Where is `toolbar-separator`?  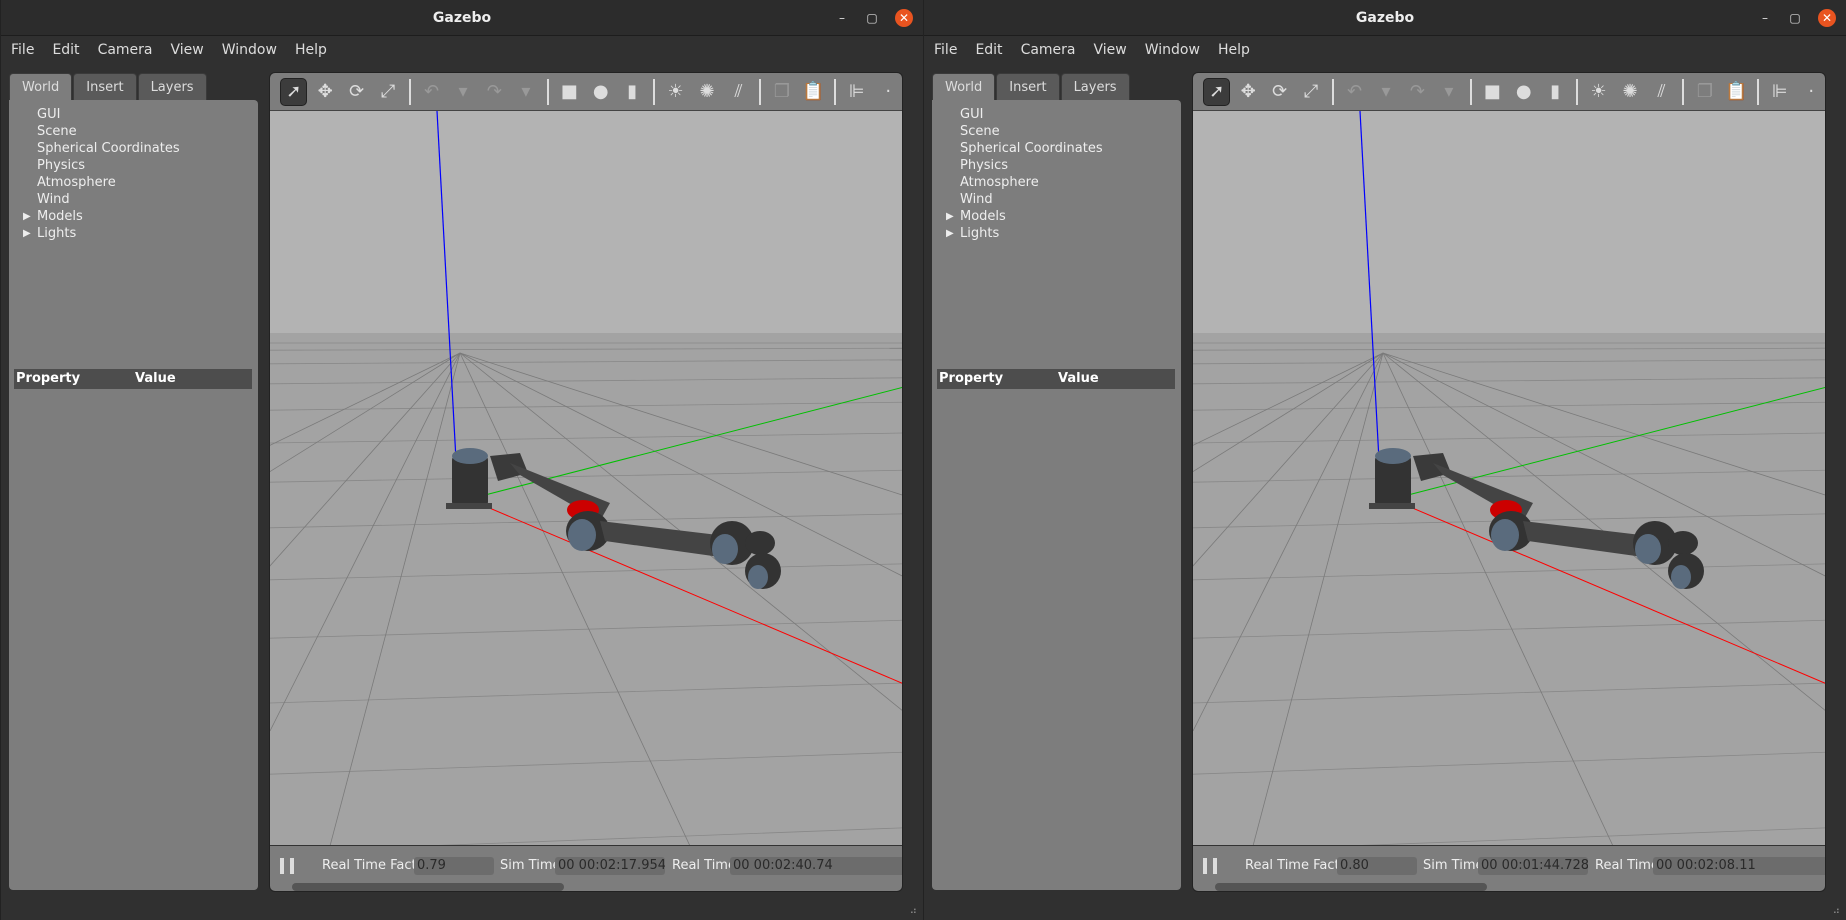 toolbar-separator is located at coordinates (409, 91).